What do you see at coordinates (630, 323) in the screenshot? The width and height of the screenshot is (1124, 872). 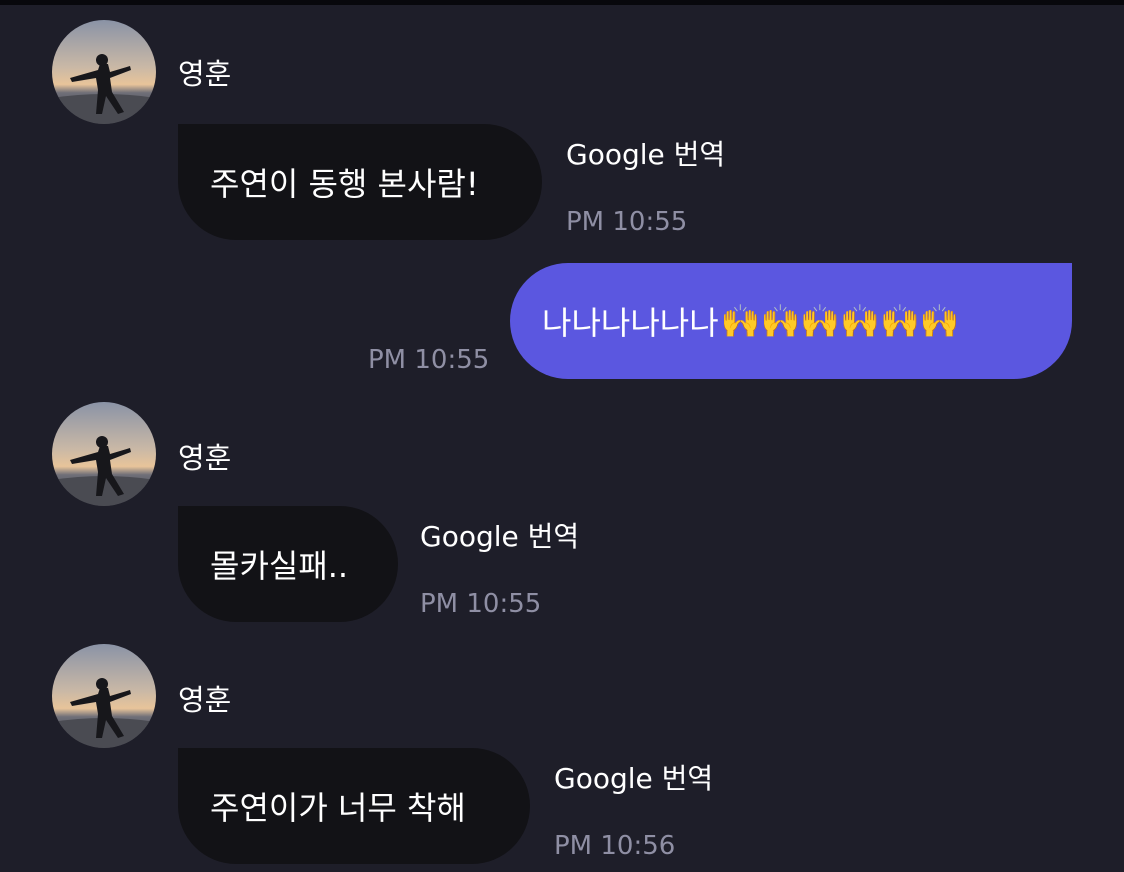 I see `message-text: 나나나나나나` at bounding box center [630, 323].